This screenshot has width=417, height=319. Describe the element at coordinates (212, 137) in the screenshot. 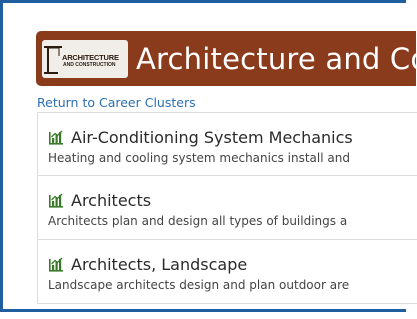

I see `career-title: Air-Conditioning System Mechanics` at that location.